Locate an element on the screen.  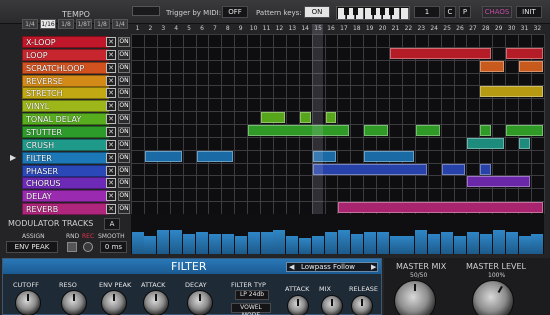
tempo-option: 1/16 is located at coordinates (48, 24).